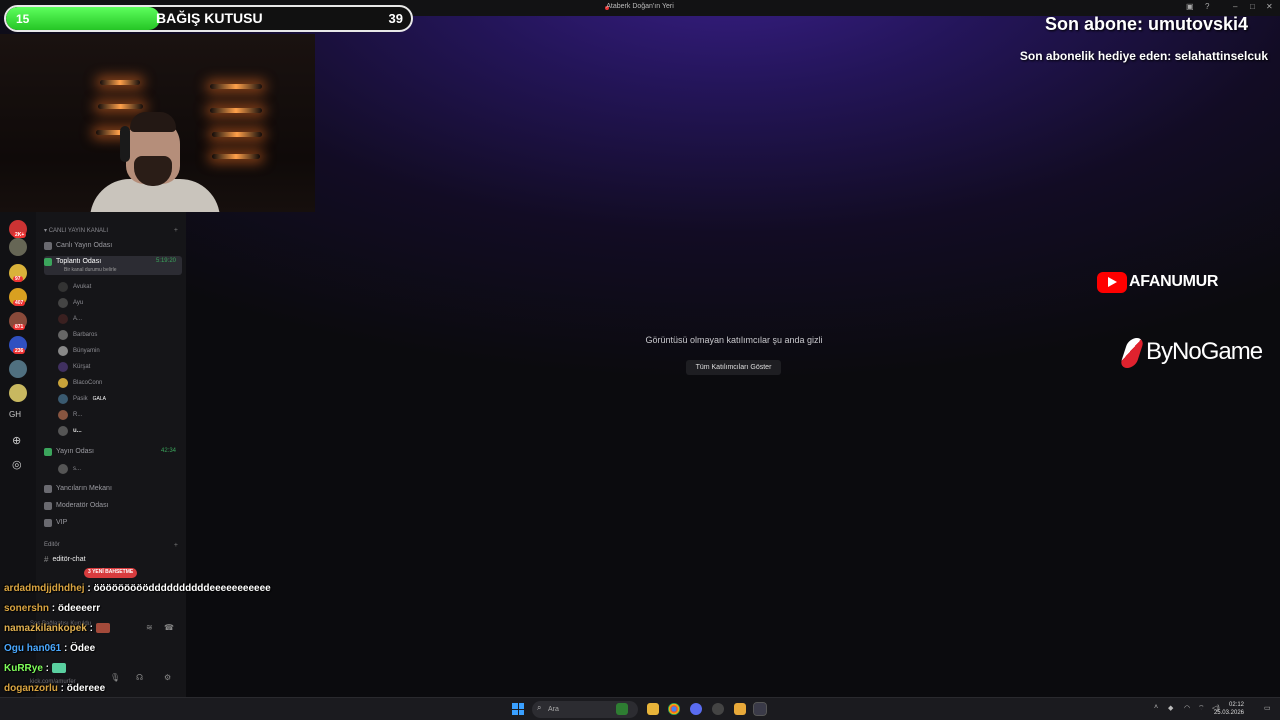  Describe the element at coordinates (79, 261) in the screenshot. I see `channel-label: Toplantı Odası` at that location.